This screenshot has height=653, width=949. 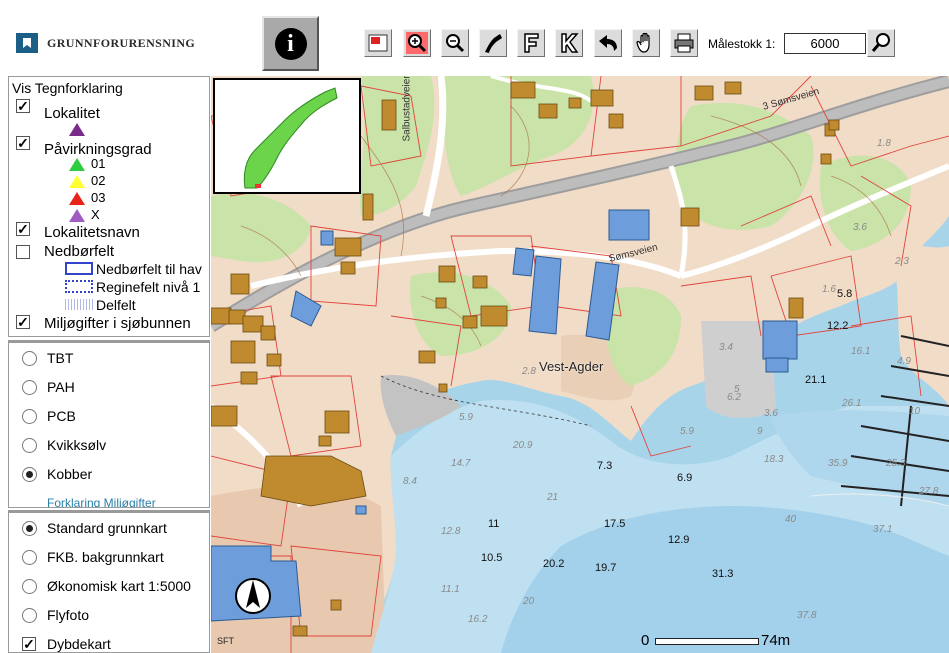 I want to click on grade-label: X, so click(x=95, y=214).